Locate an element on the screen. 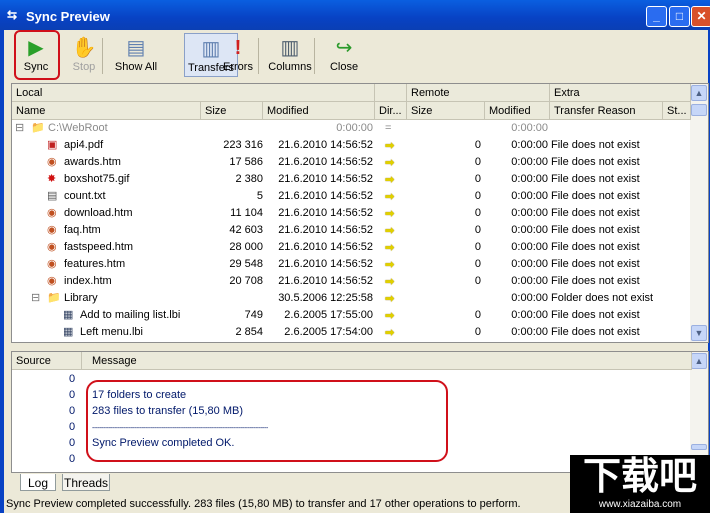 The image size is (710, 513). scroll-thumb is located at coordinates (699, 110).